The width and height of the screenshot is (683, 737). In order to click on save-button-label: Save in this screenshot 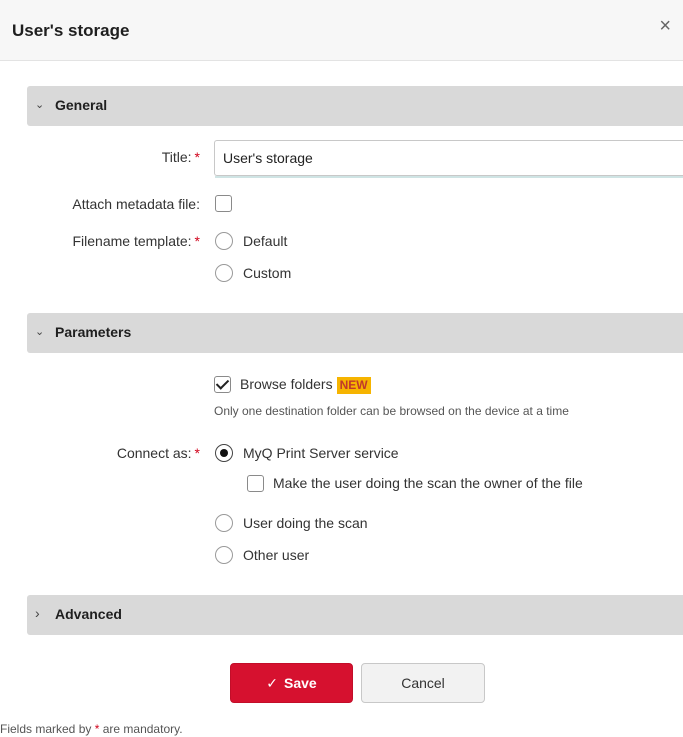, I will do `click(300, 682)`.